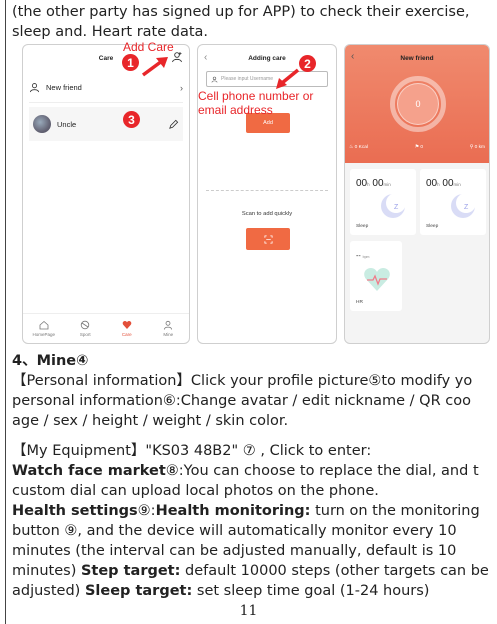  Describe the element at coordinates (168, 334) in the screenshot. I see `tab-label: Mine` at that location.